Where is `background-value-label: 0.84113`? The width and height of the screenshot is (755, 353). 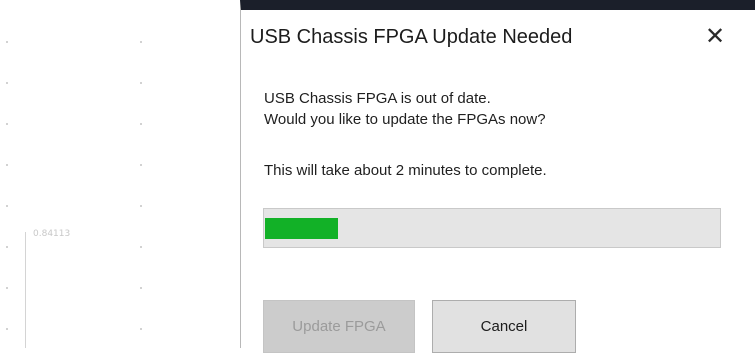
background-value-label: 0.84113 is located at coordinates (52, 234).